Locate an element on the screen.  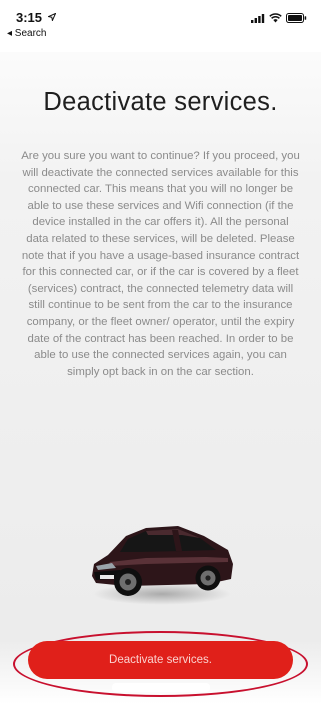
cellular-signal-icon is located at coordinates (258, 18).